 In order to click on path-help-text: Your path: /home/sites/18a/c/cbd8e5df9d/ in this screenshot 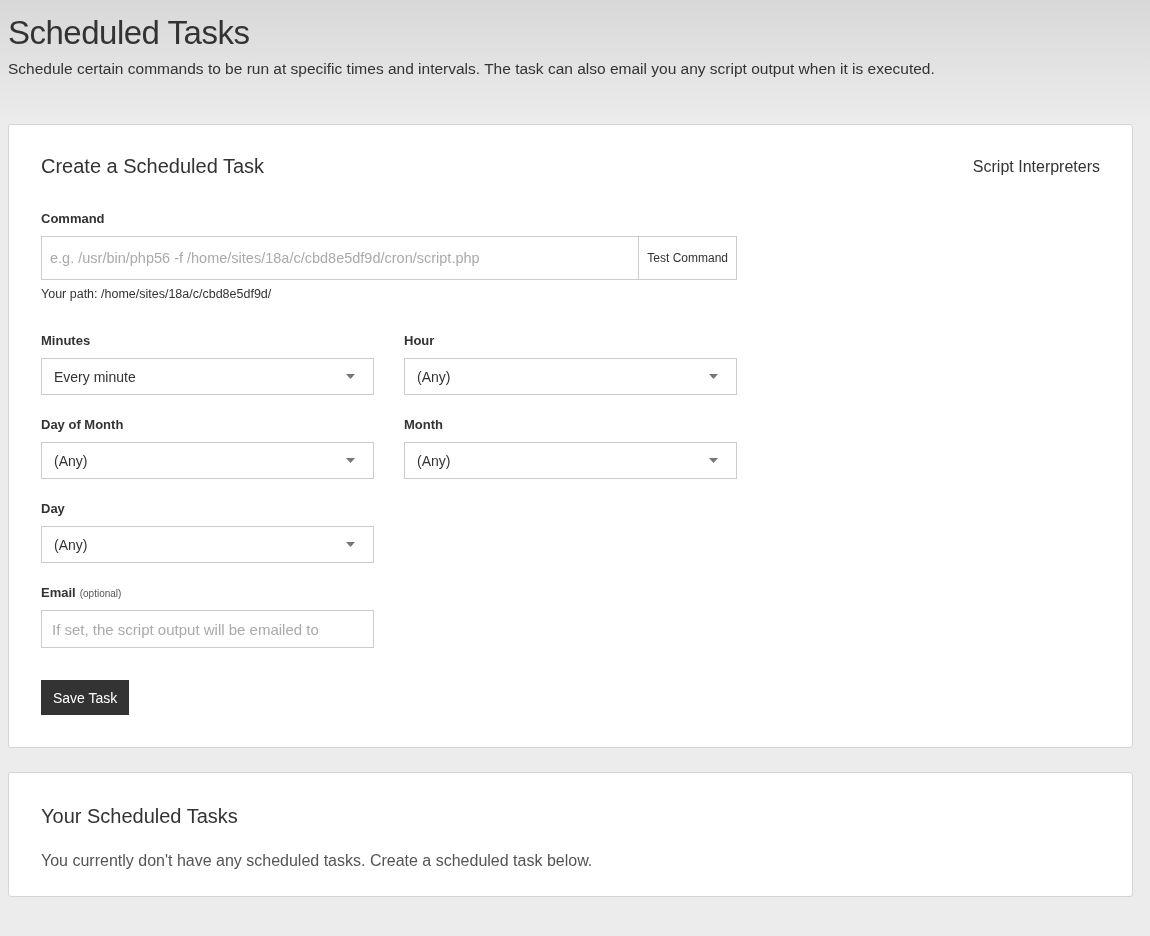, I will do `click(157, 294)`.